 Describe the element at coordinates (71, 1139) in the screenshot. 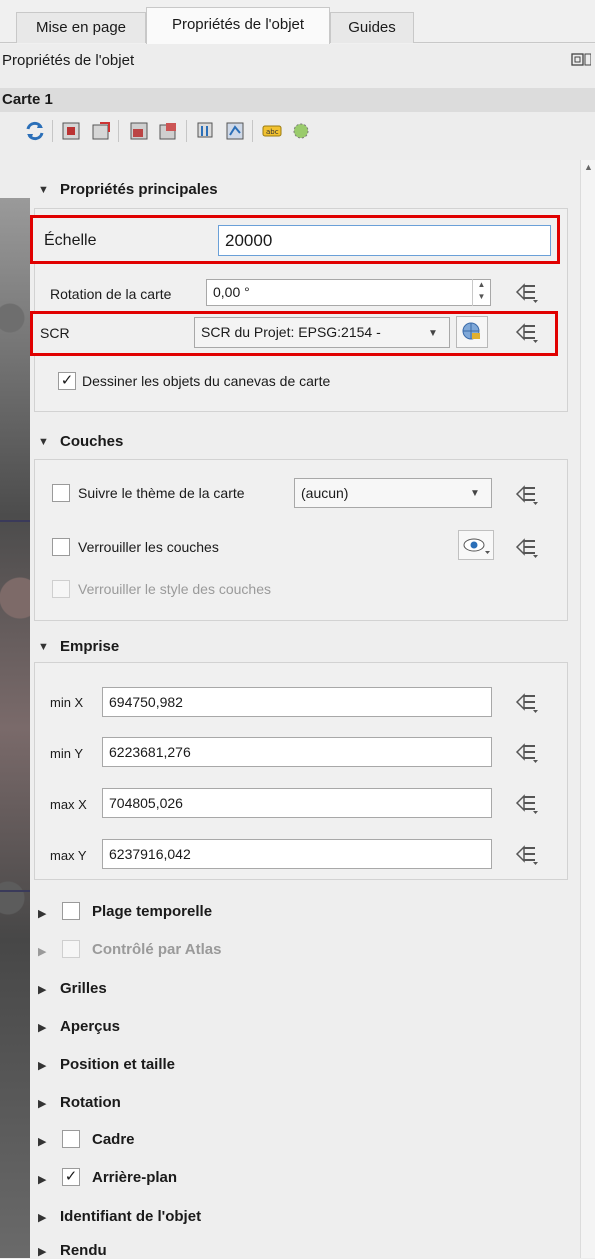

I see `frame-checkbox` at that location.